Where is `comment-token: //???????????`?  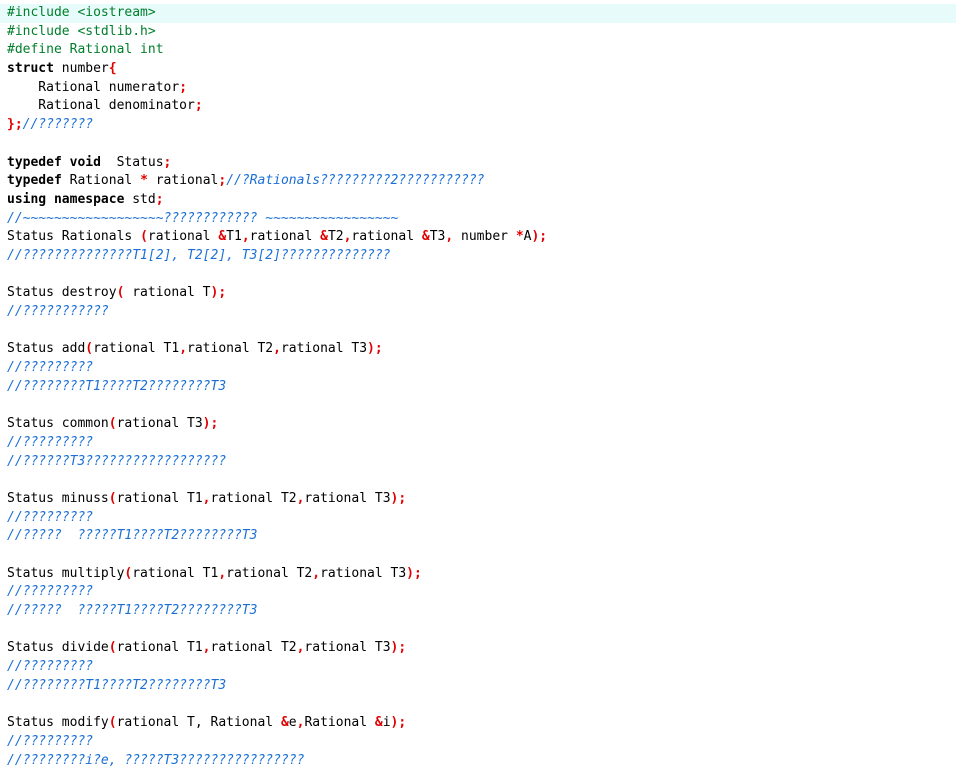 comment-token: //??????????? is located at coordinates (58, 311).